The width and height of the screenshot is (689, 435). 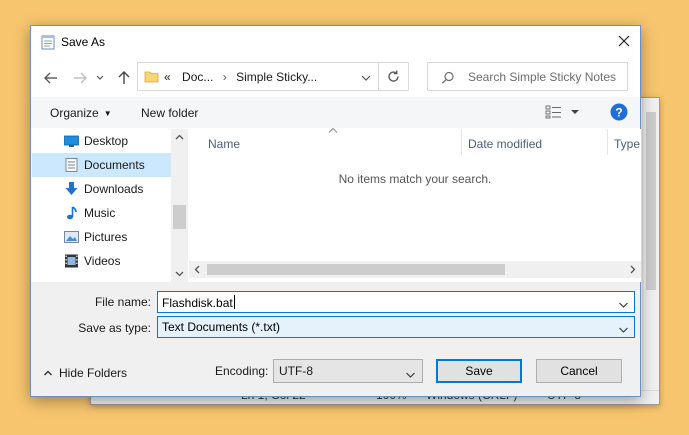 I want to click on help-glyph: ?, so click(x=618, y=113).